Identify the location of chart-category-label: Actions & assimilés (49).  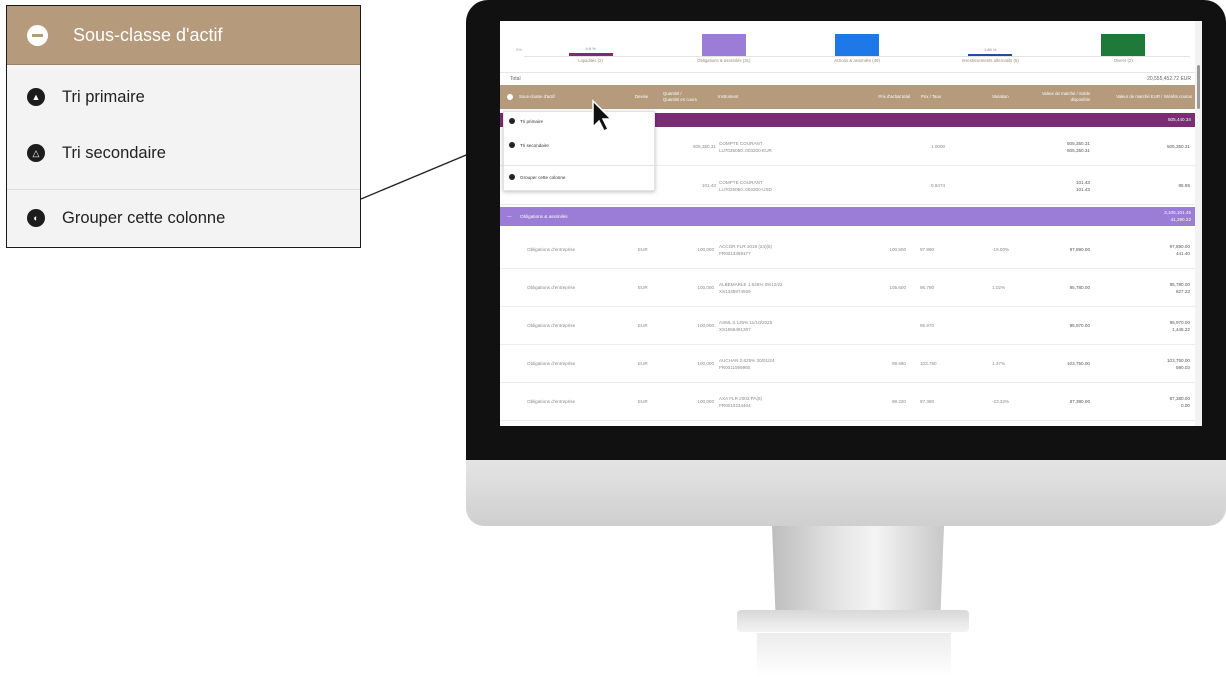
(857, 60).